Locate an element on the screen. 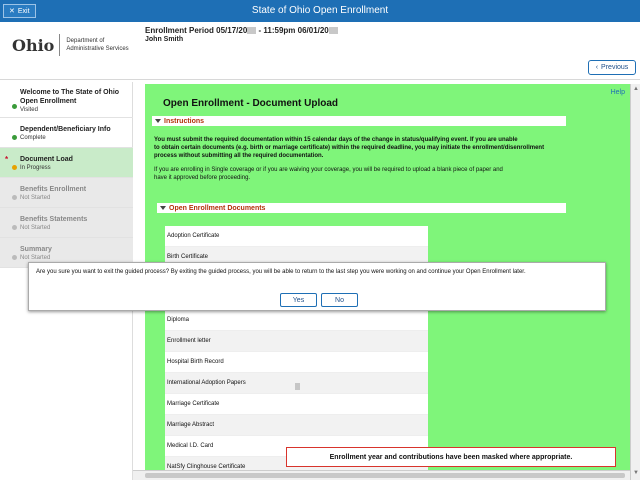 The width and height of the screenshot is (640, 480). list-item: Diploma is located at coordinates (296, 320).